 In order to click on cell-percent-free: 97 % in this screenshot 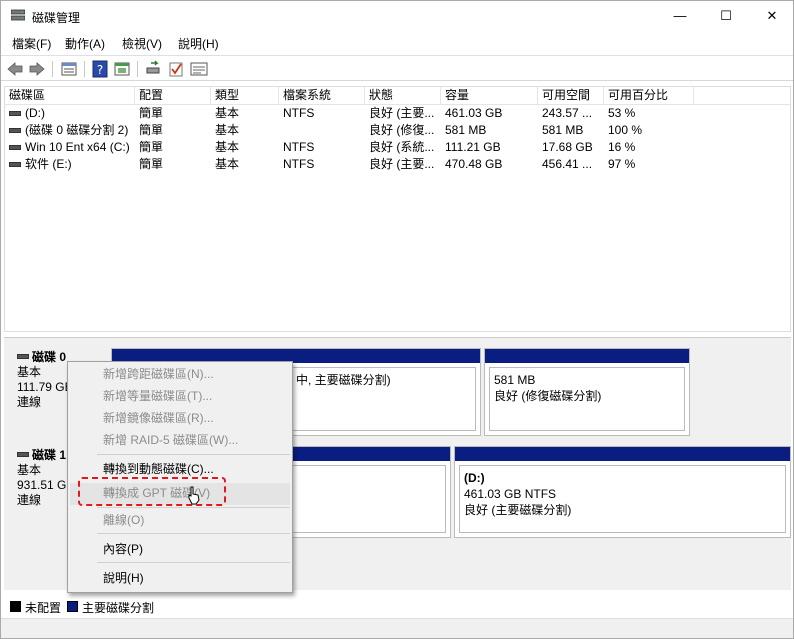, I will do `click(622, 164)`.